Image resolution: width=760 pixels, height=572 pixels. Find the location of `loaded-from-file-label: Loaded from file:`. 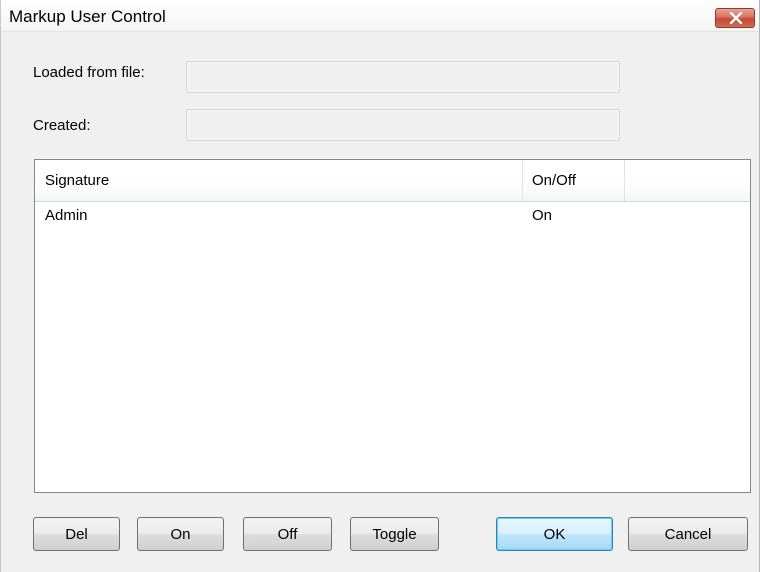

loaded-from-file-label: Loaded from file: is located at coordinates (89, 72).